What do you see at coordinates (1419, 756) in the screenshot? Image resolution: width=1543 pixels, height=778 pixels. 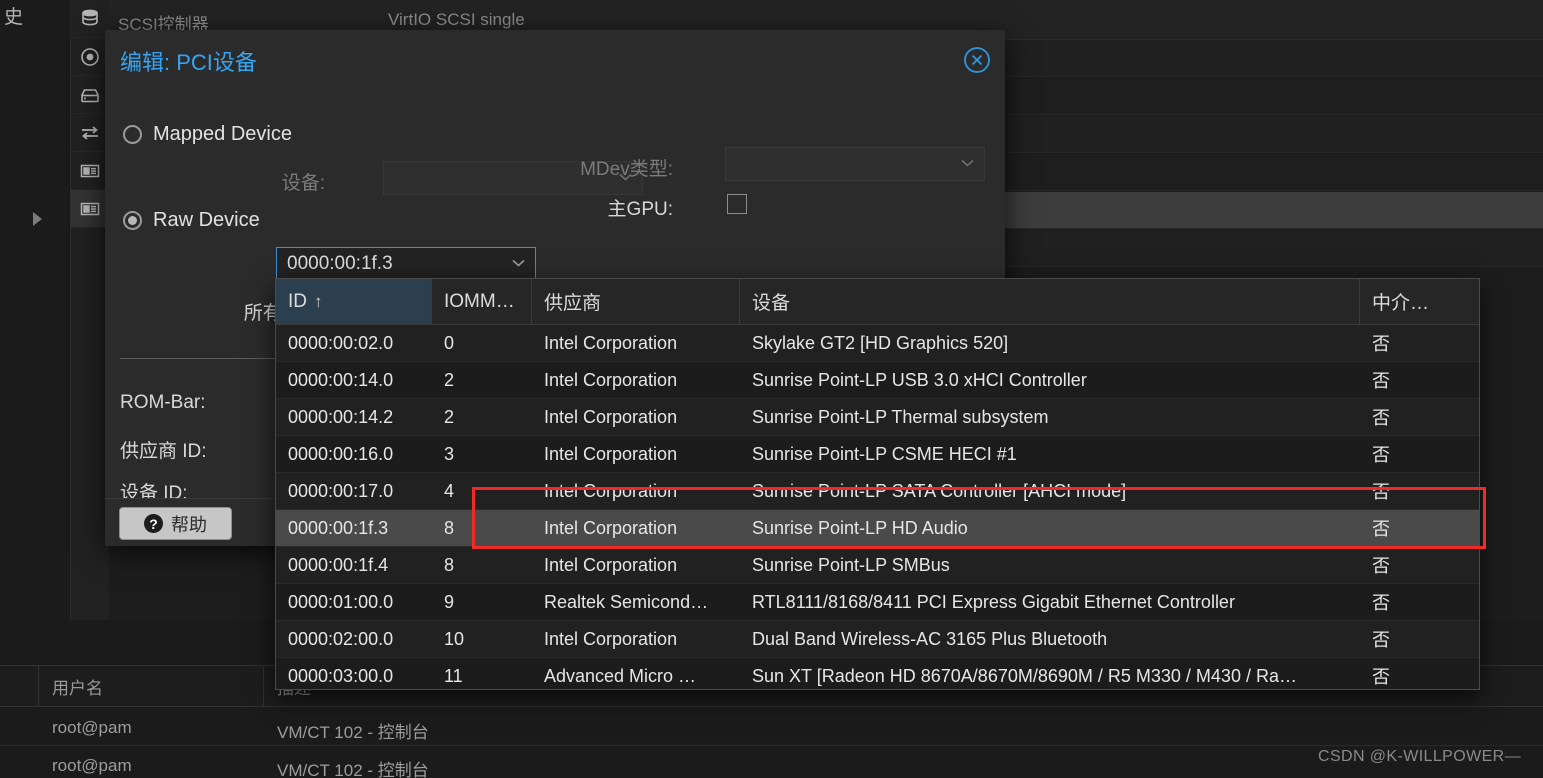 I see `watermark-text: CSDN @K-WILLPOWER—` at bounding box center [1419, 756].